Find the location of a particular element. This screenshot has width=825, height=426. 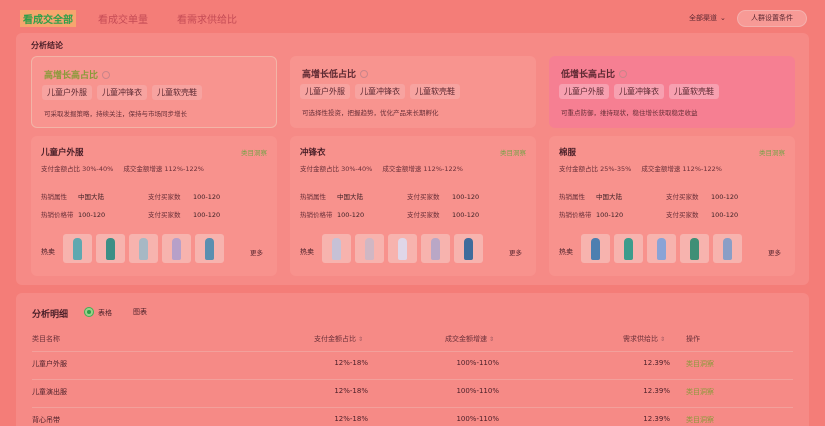

crowd-settings-button: 人群设置条件 is located at coordinates (772, 18).